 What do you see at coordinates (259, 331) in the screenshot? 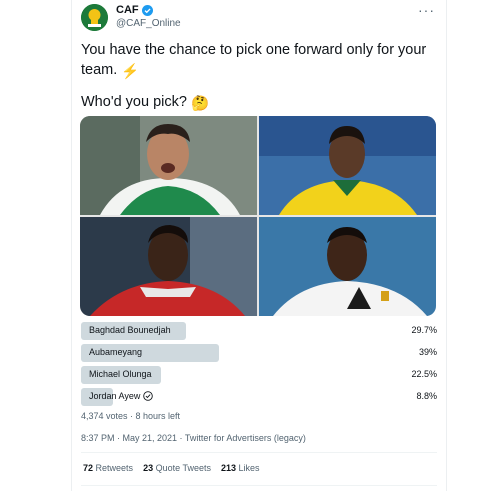
I see `poll-option: Baghdad Bounedjah 29.7%` at bounding box center [259, 331].